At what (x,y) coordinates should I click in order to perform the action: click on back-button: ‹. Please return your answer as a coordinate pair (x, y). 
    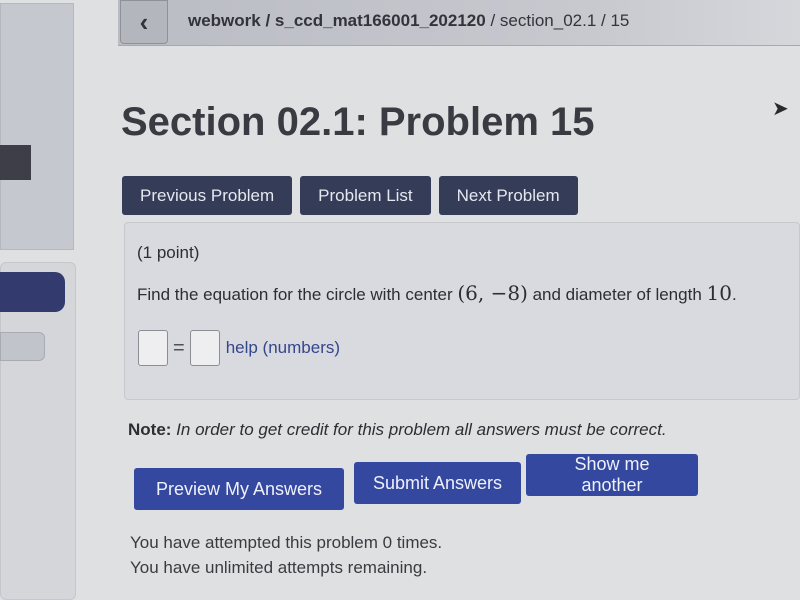
    Looking at the image, I should click on (144, 22).